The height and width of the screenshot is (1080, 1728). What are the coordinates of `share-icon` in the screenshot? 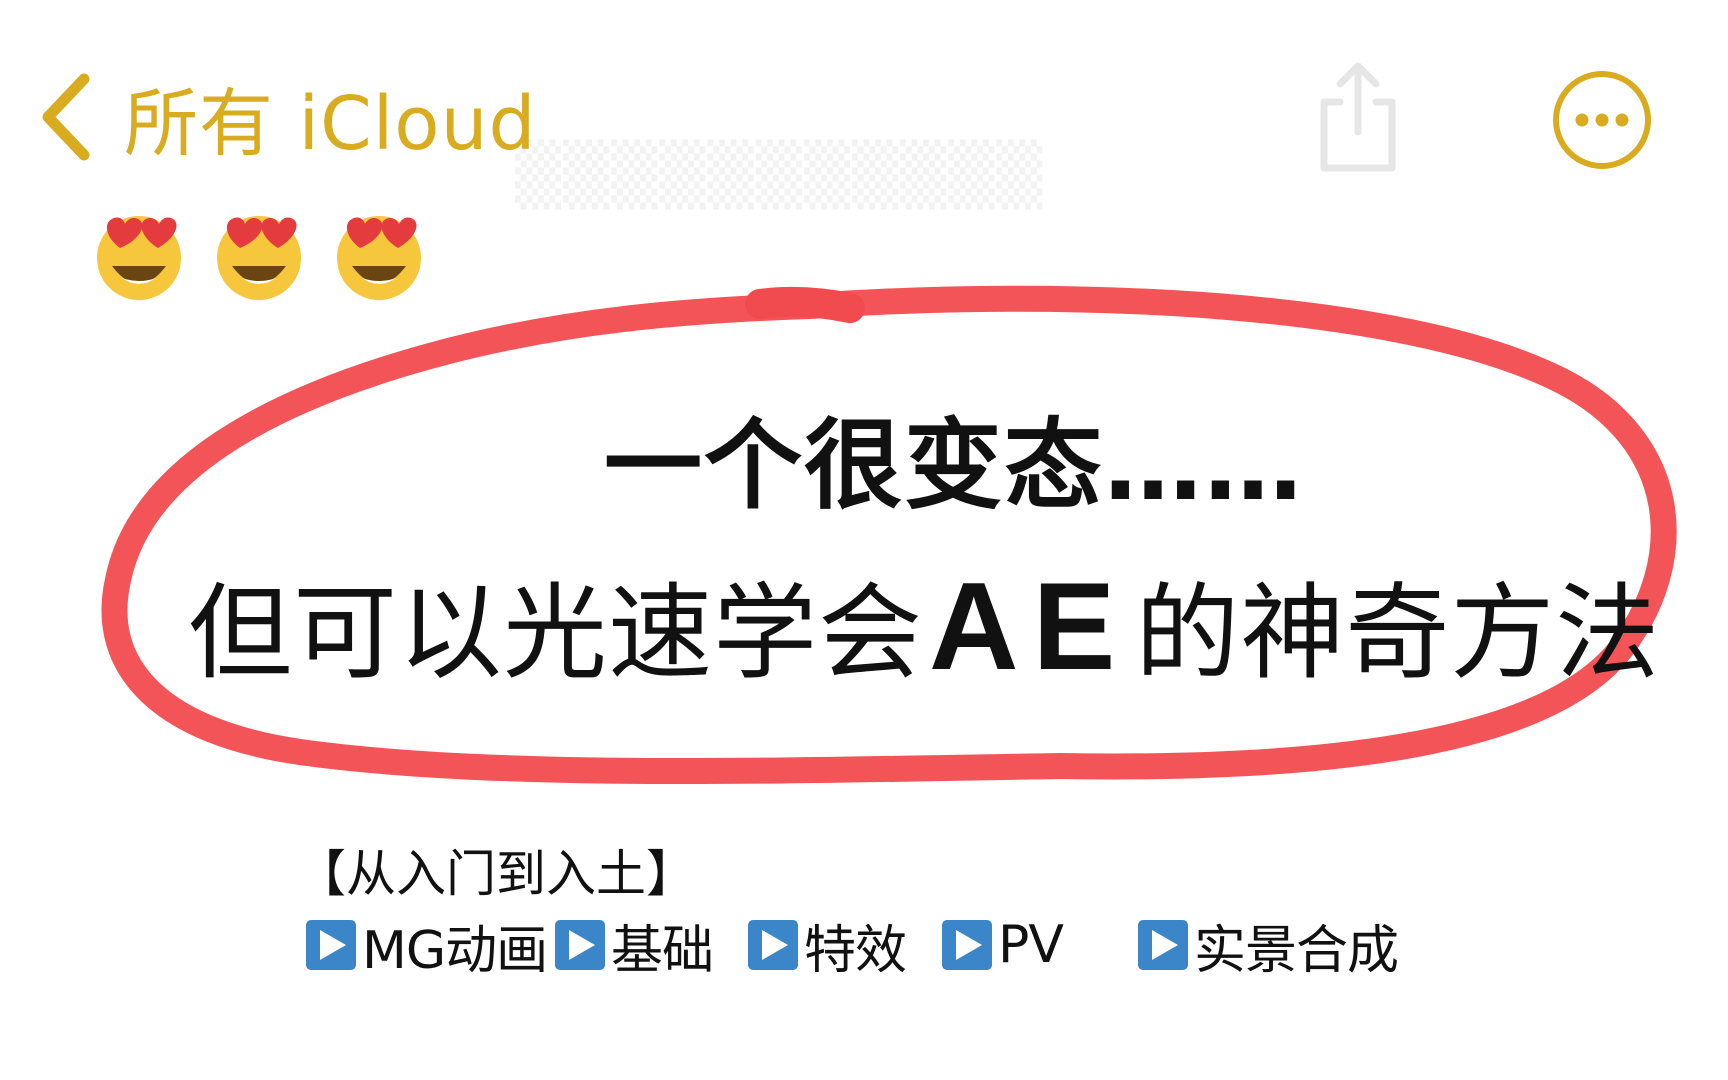 It's located at (1358, 117).